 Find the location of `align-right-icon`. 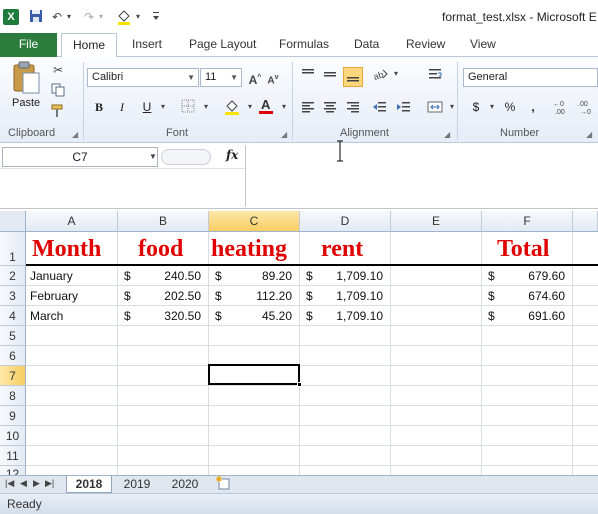

align-right-icon is located at coordinates (353, 107).